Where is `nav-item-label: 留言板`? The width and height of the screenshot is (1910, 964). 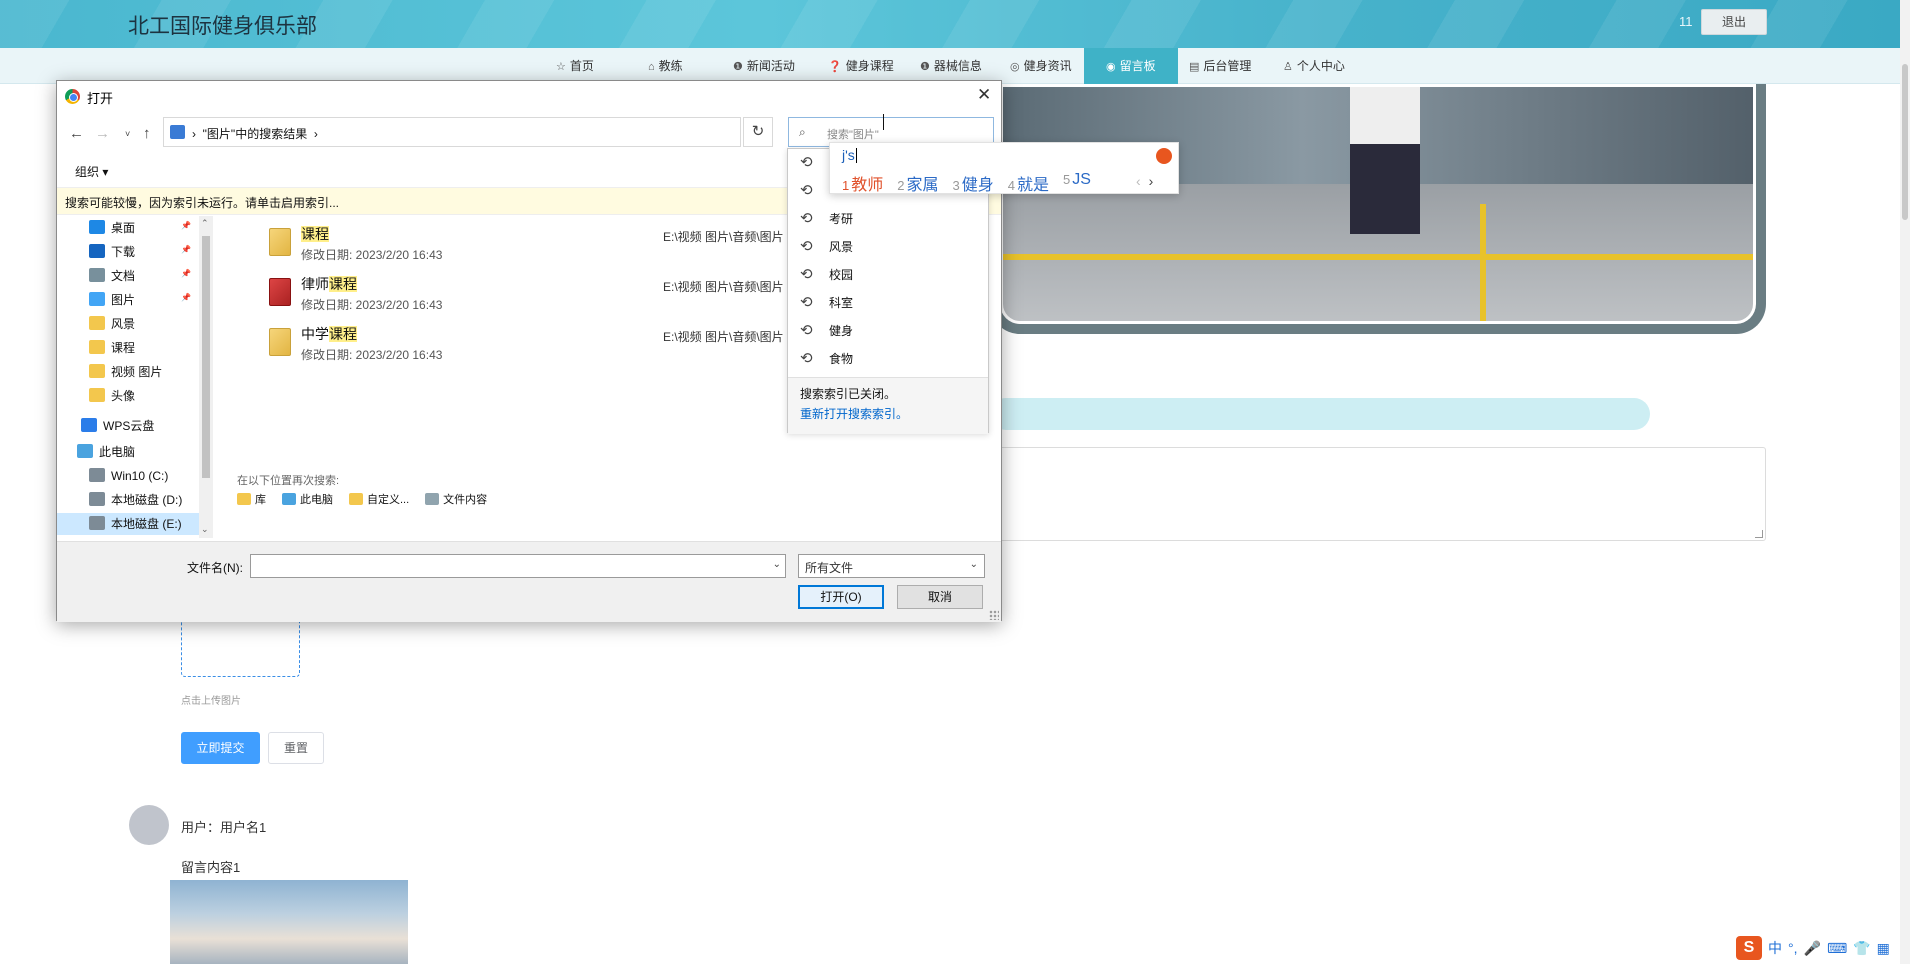 nav-item-label: 留言板 is located at coordinates (1137, 66).